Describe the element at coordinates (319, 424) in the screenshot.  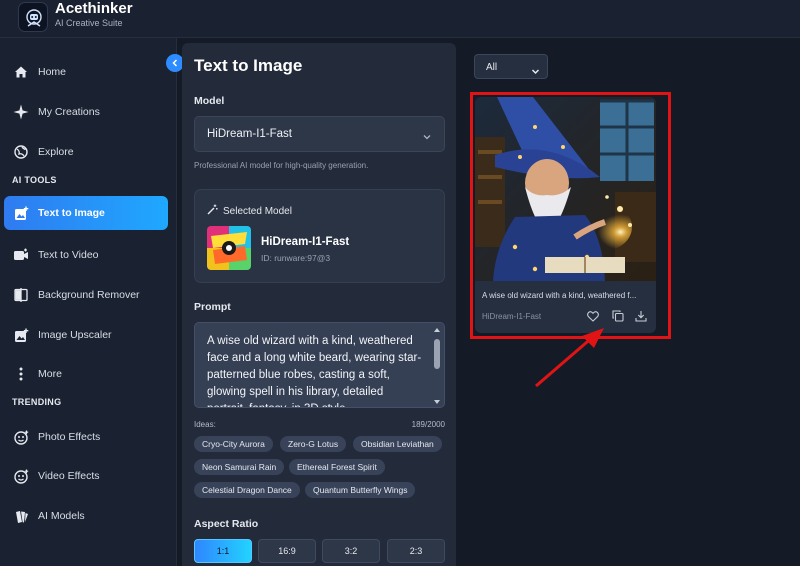
I see `ideas-row: Ideas: 189/2000` at that location.